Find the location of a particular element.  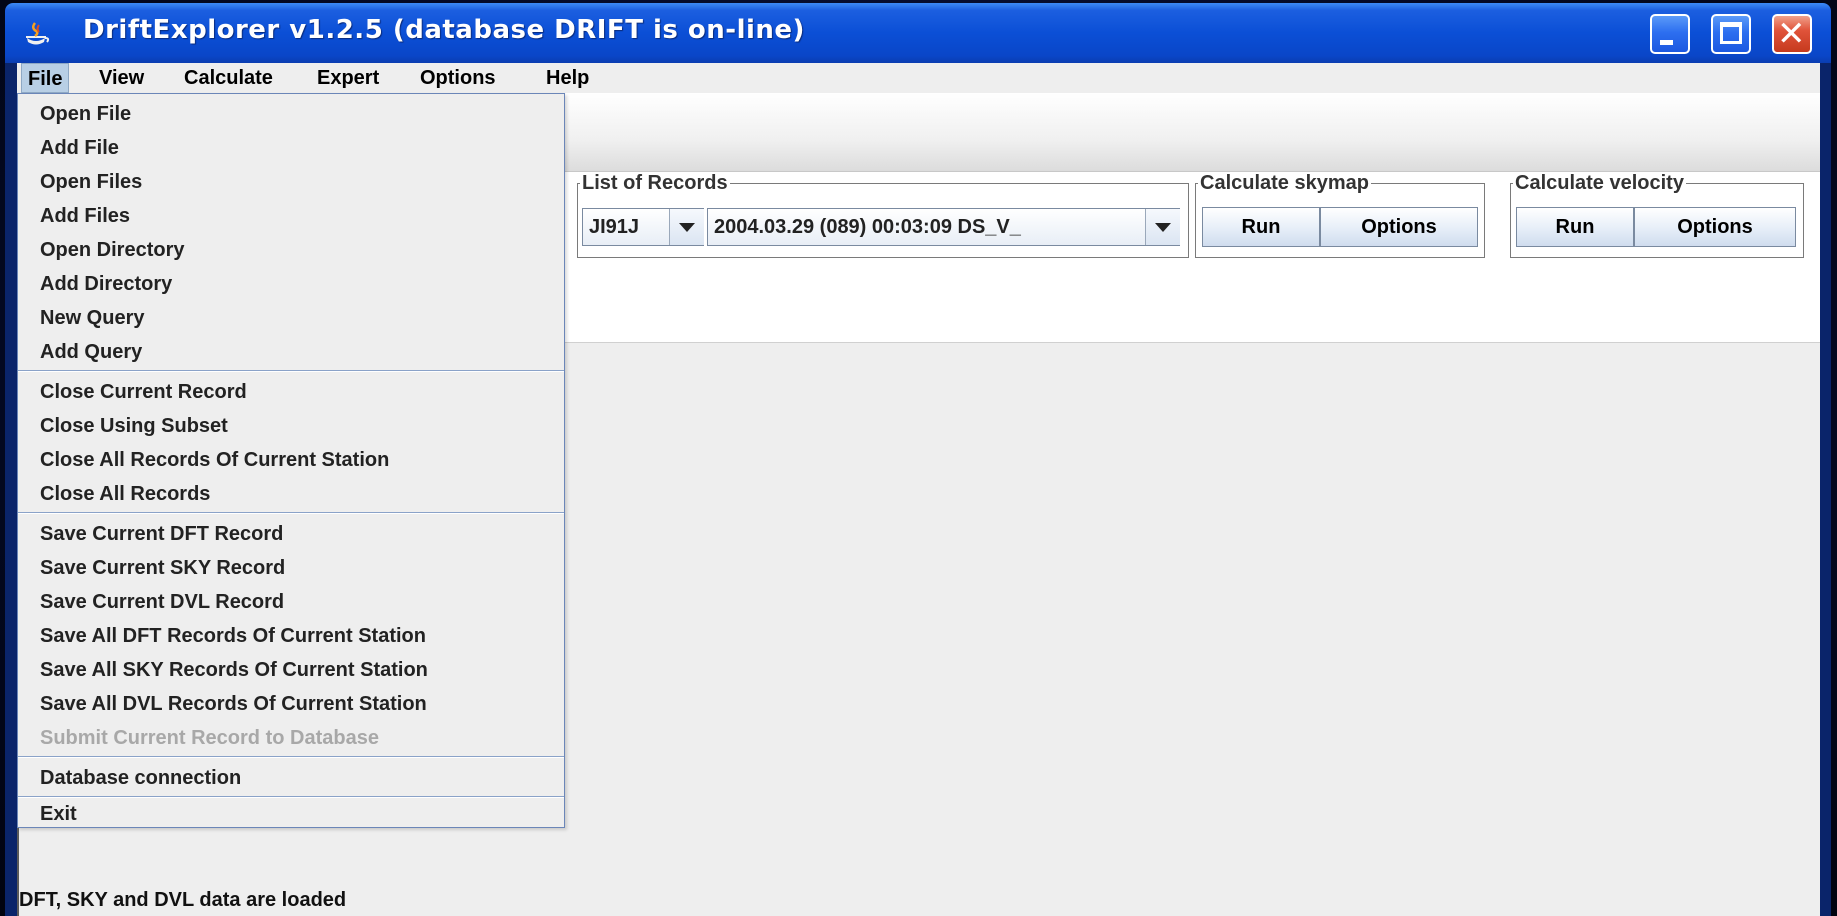

record-select: 2004.03.29 (089) 00:03:09 DS_V_ is located at coordinates (943, 227).